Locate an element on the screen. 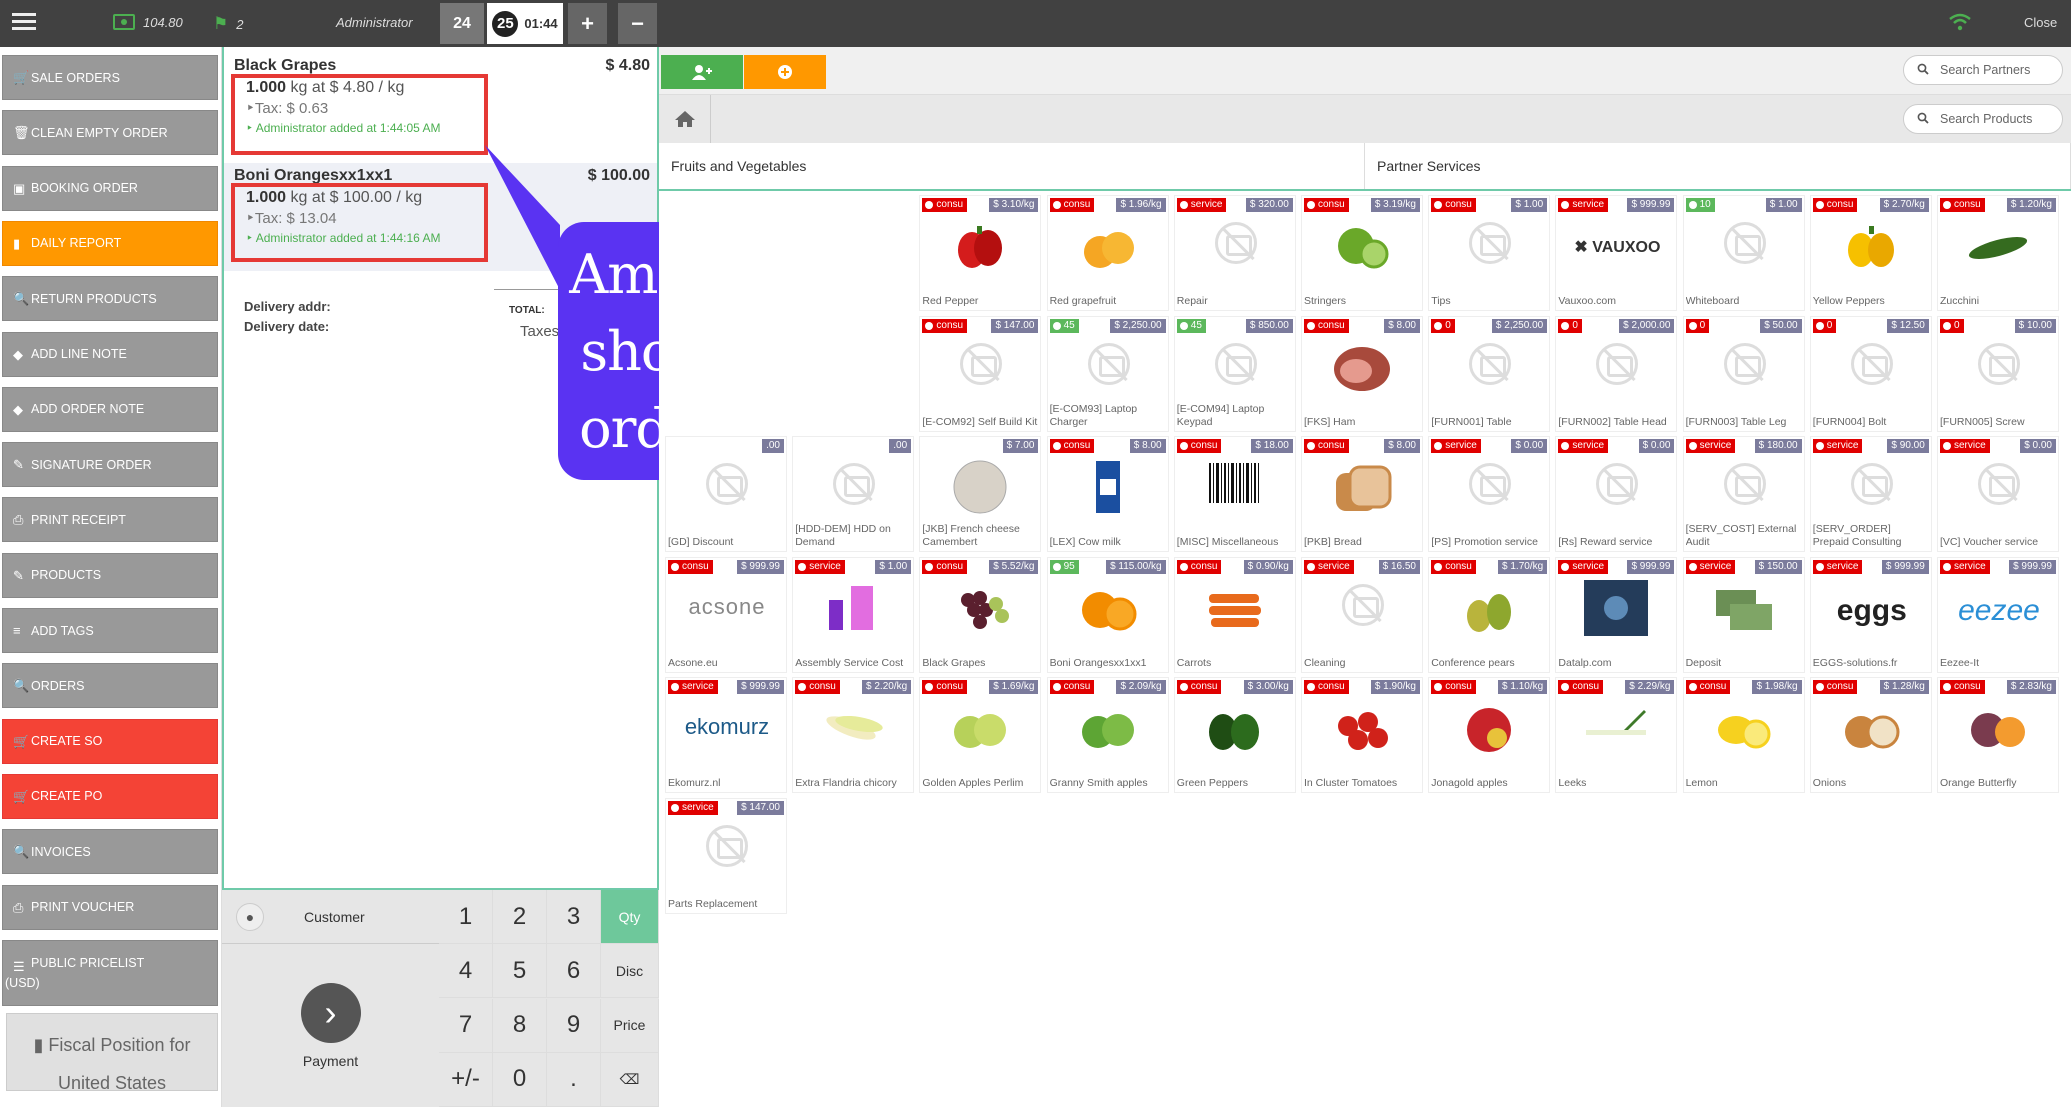 The width and height of the screenshot is (2071, 1107). numpad-key: 9 is located at coordinates (574, 1025).